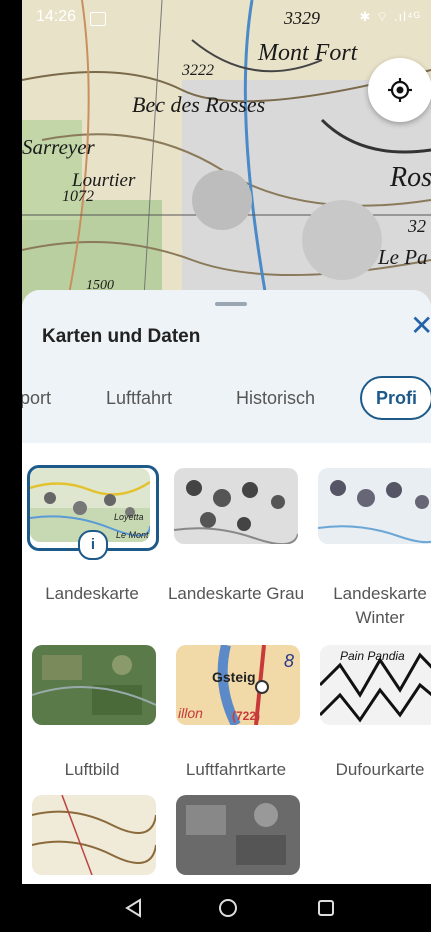  What do you see at coordinates (246, 716) in the screenshot?
I see `thumb-text: (722)` at bounding box center [246, 716].